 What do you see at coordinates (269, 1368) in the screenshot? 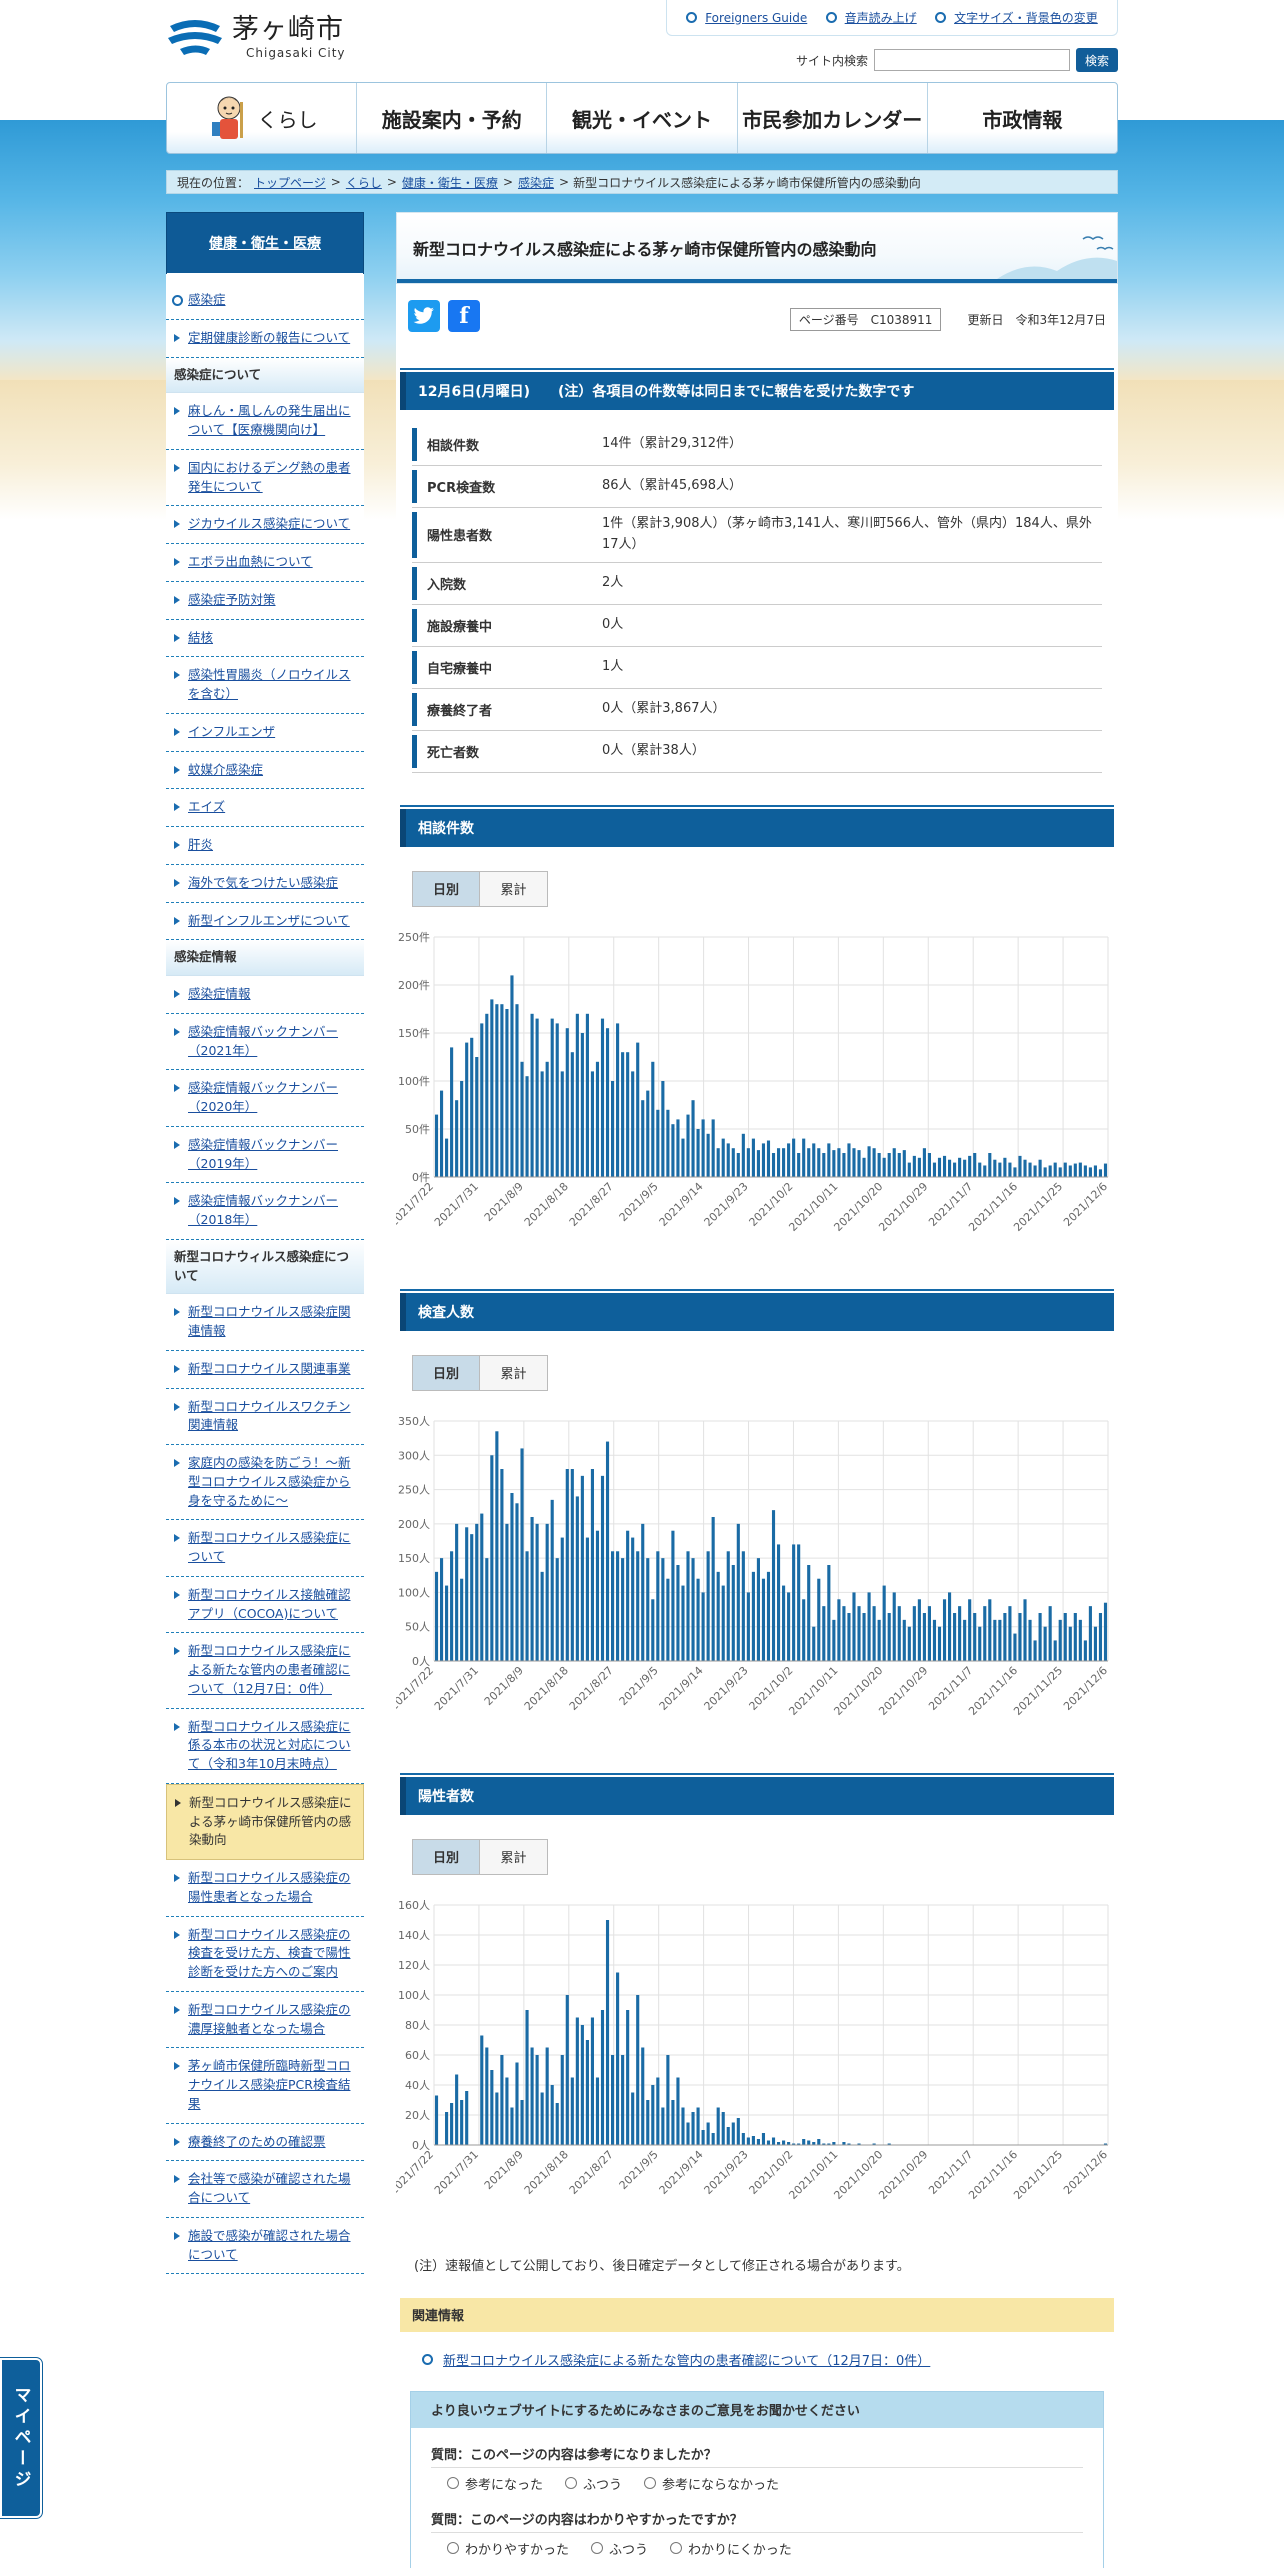
I see `sidebar-item-link: 新型コロナウイルス関連事業` at bounding box center [269, 1368].